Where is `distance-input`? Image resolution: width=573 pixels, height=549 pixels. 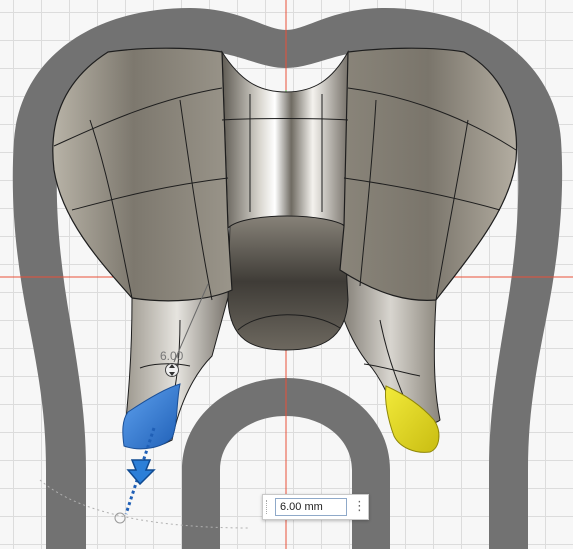 distance-input is located at coordinates (311, 507).